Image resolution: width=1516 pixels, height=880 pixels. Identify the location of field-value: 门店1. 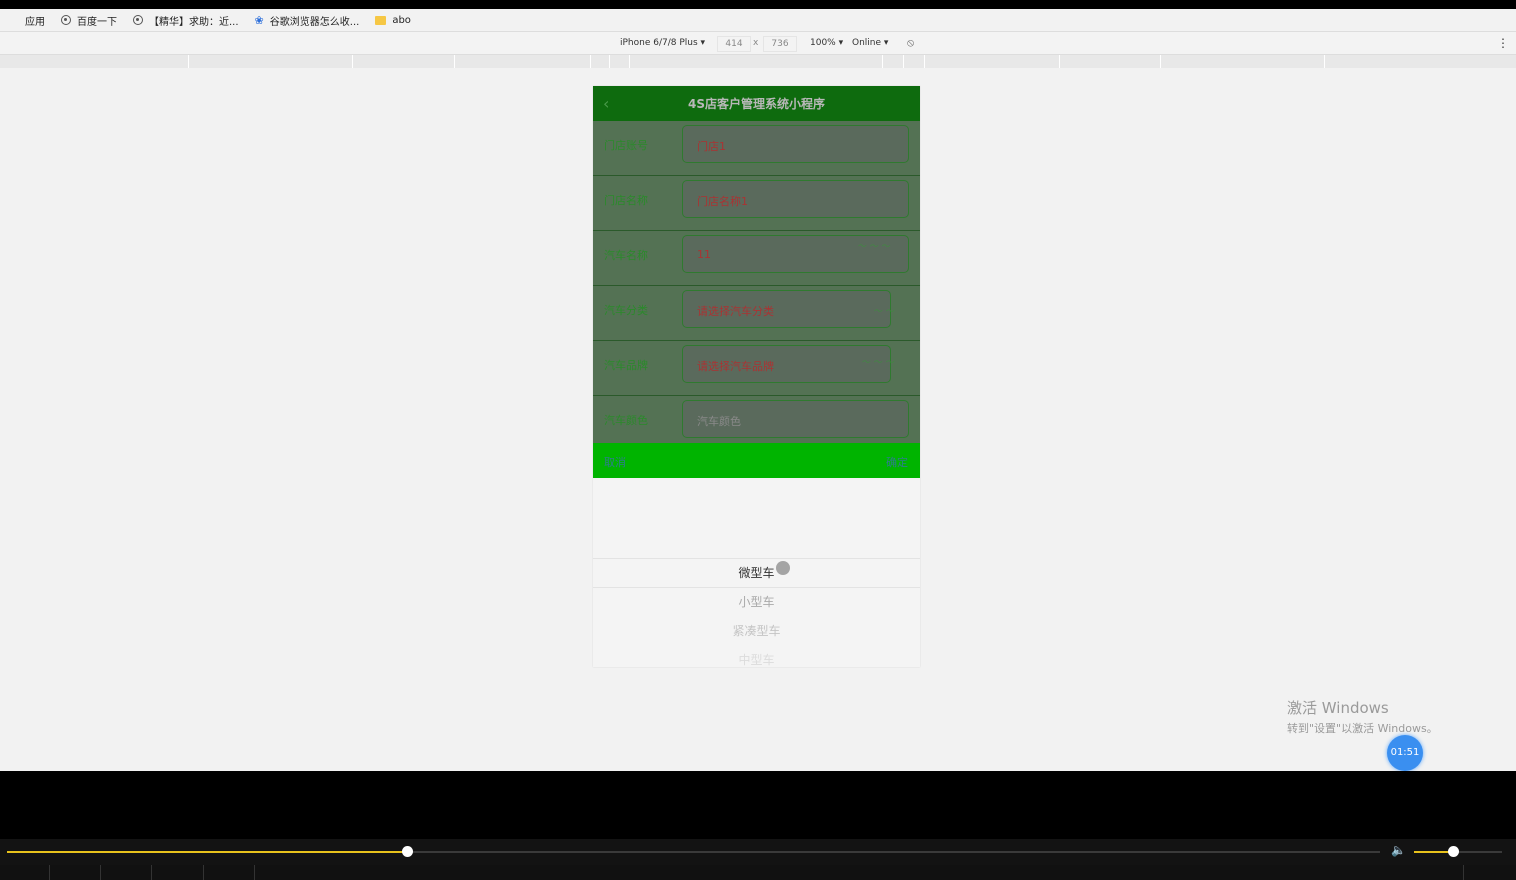
(711, 146).